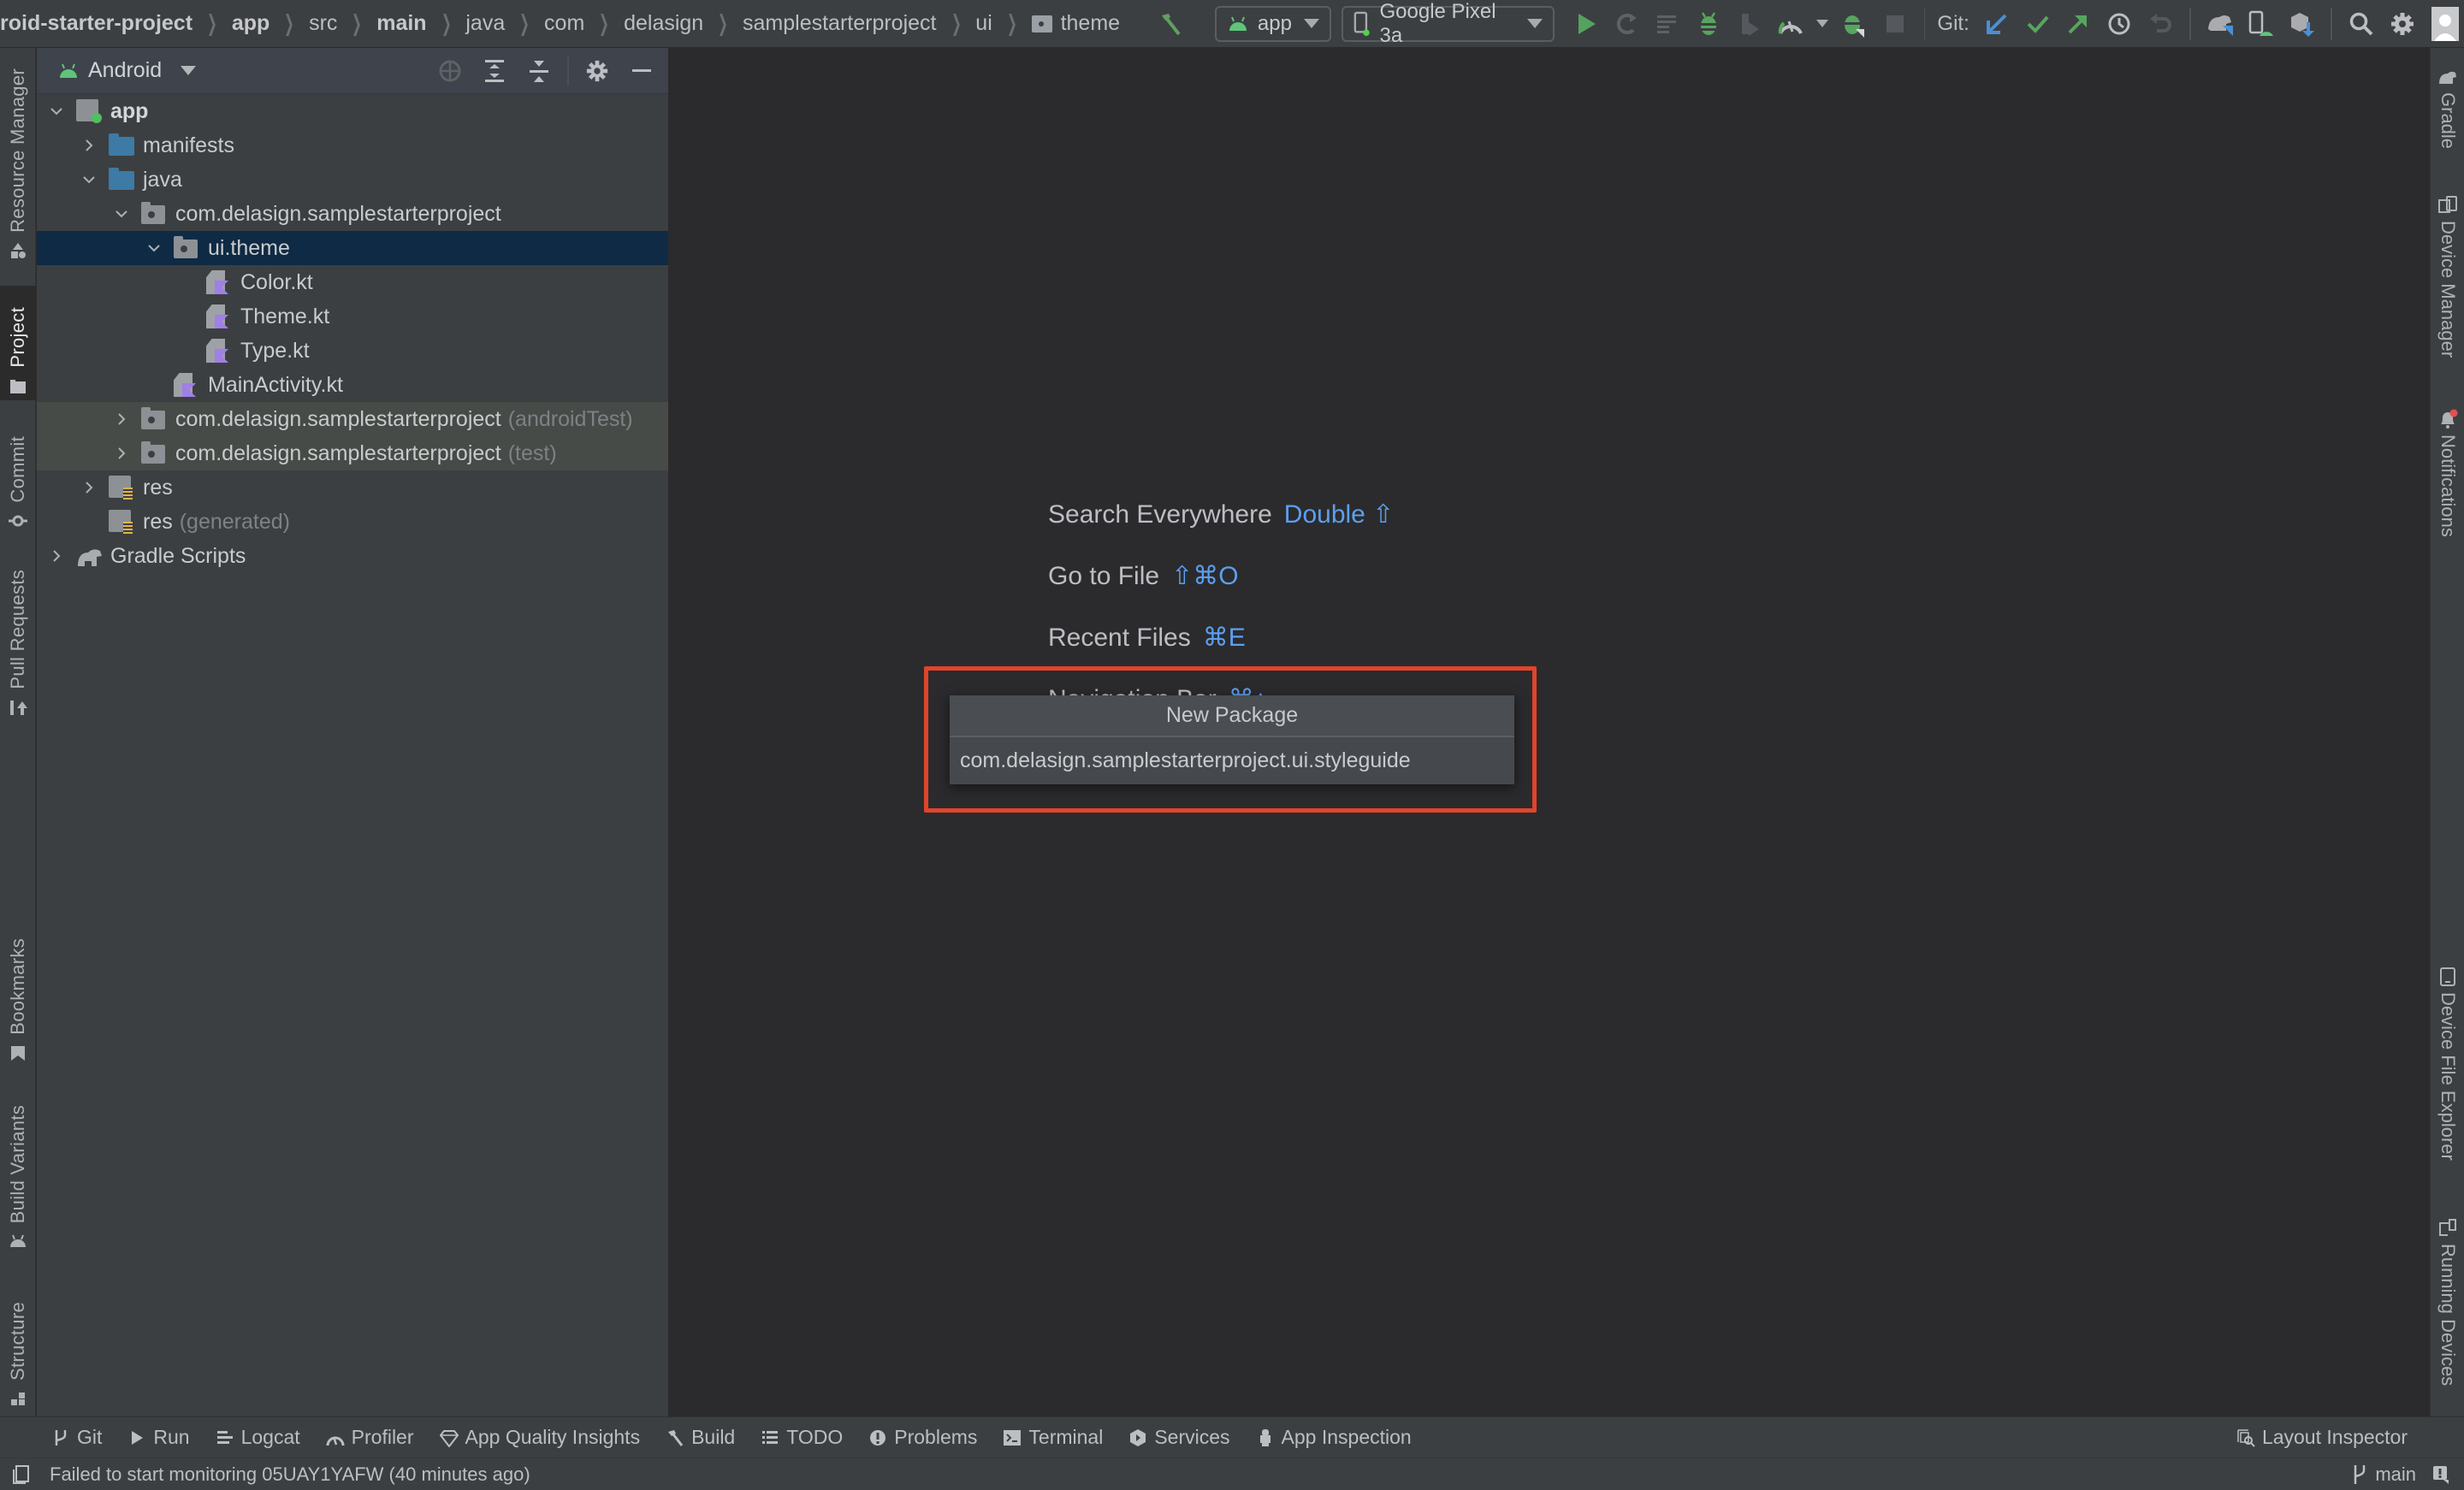  Describe the element at coordinates (352, 316) in the screenshot. I see `tree-node: Theme.kt` at that location.